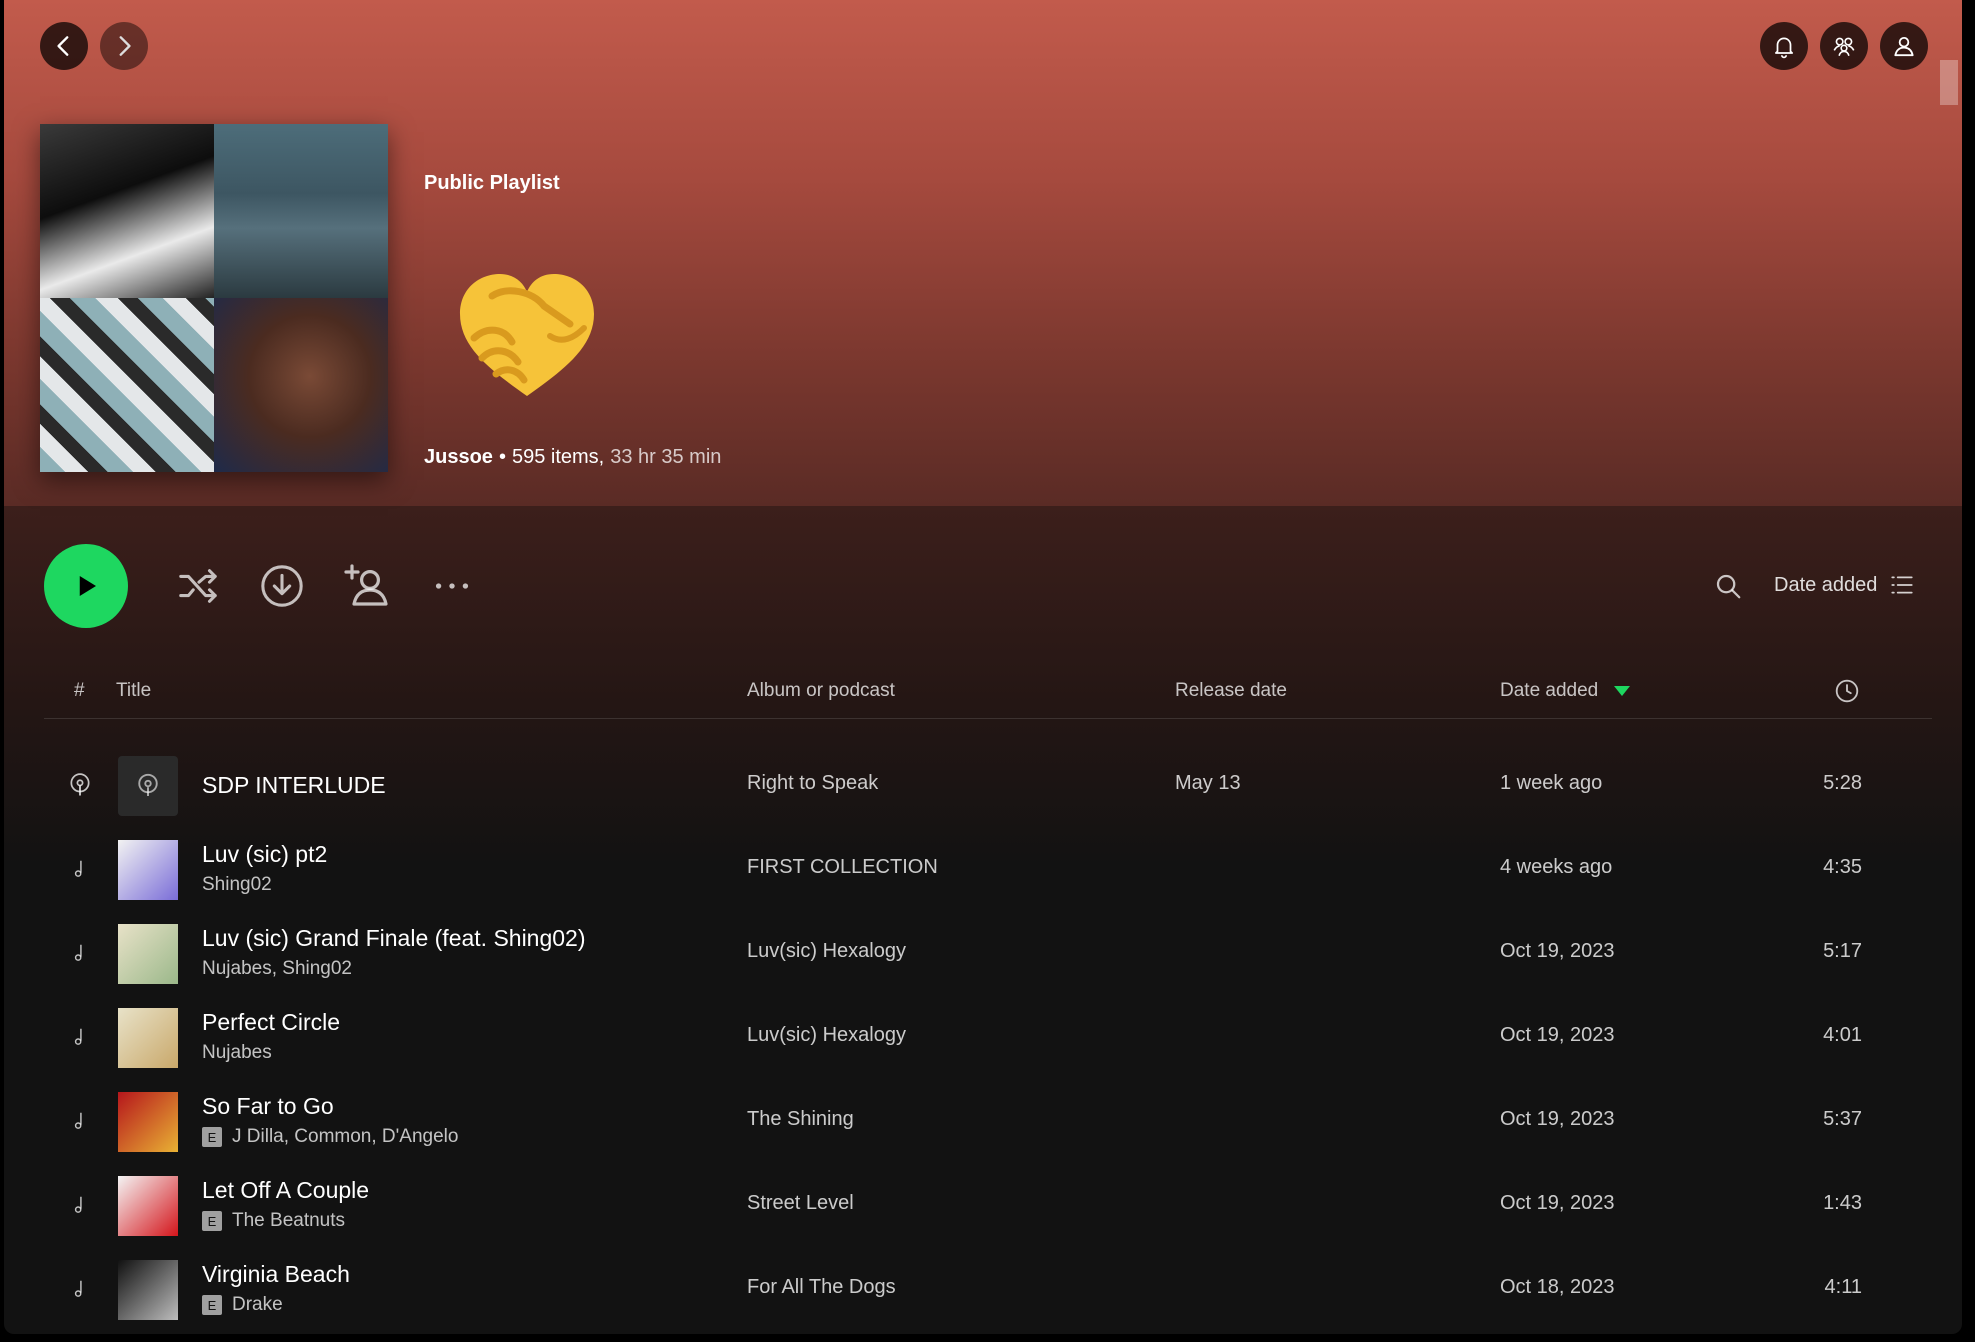 This screenshot has height=1342, width=1975. Describe the element at coordinates (1556, 867) in the screenshot. I see `track-date-added: 4 weeks ago` at that location.